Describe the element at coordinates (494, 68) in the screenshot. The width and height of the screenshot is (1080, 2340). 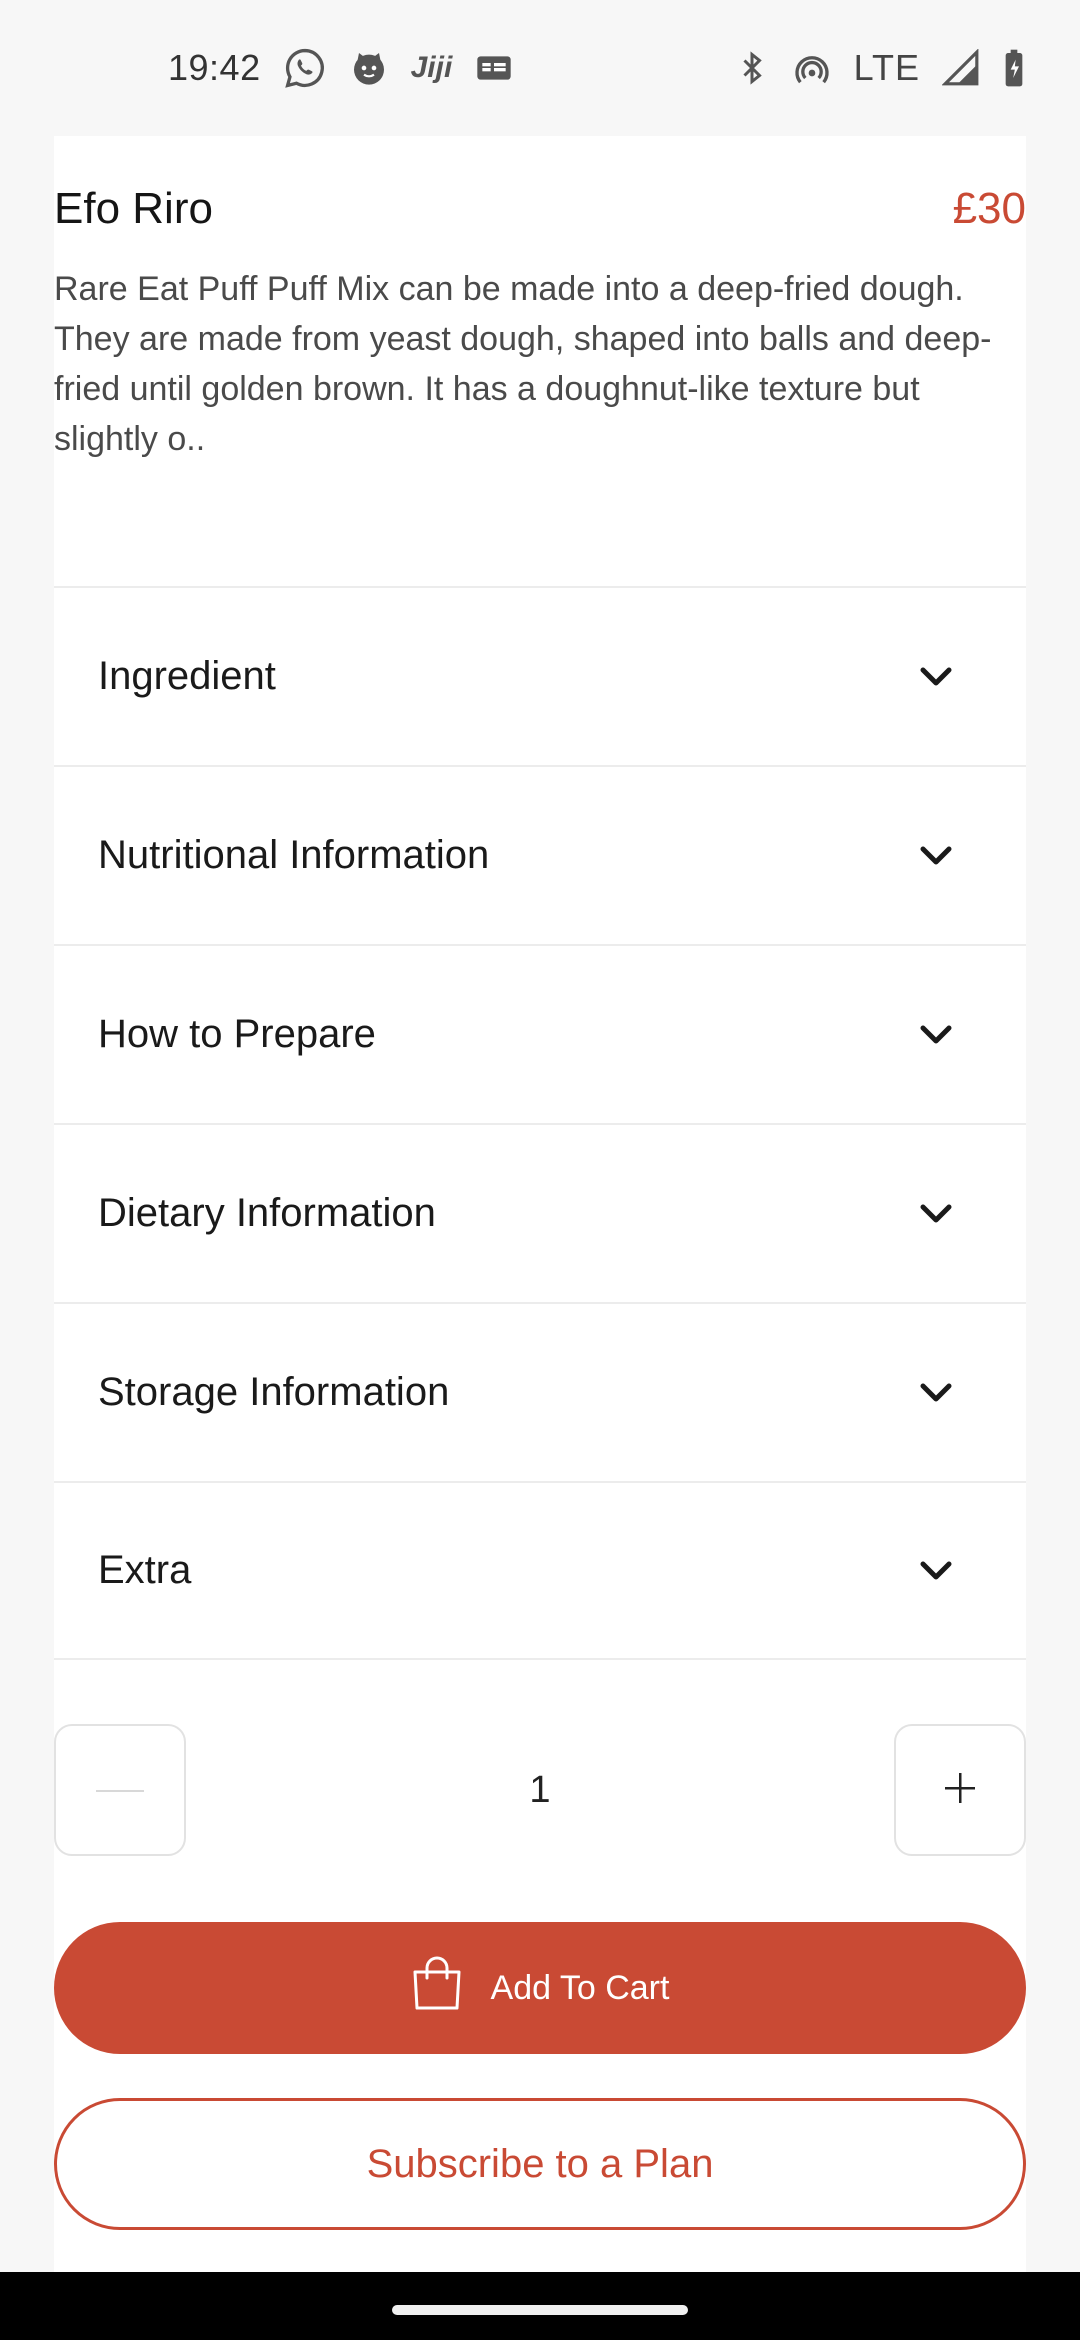
I see `news-icon` at that location.